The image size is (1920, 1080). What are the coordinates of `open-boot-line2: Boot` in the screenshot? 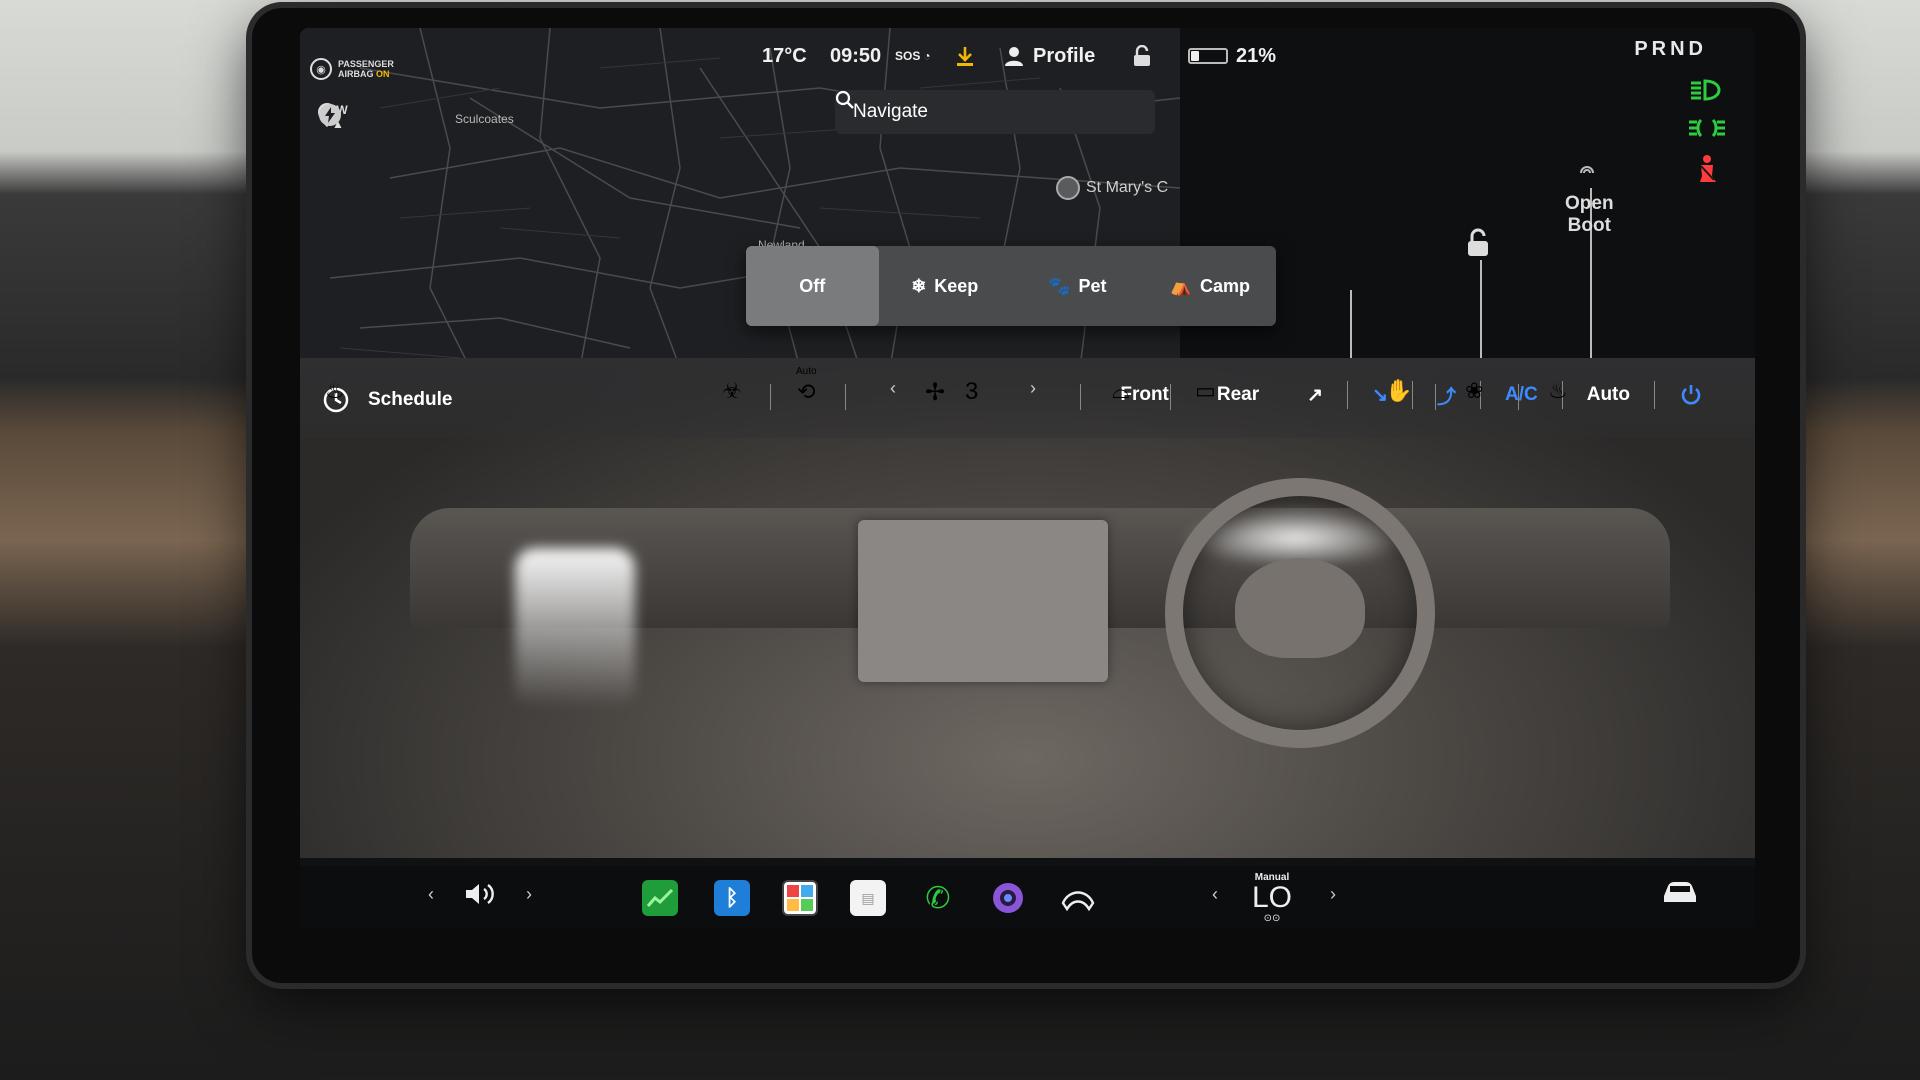 It's located at (1589, 225).